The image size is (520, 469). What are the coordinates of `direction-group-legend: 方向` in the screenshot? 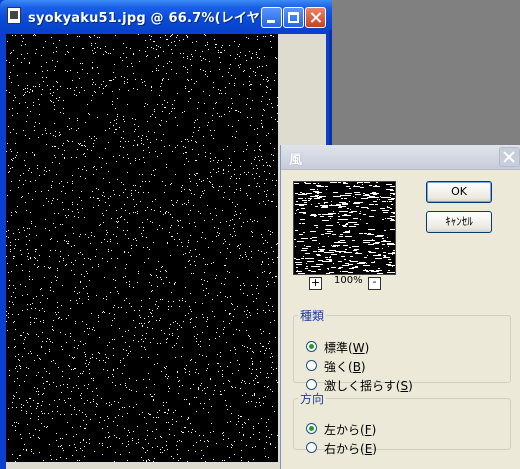 It's located at (312, 399).